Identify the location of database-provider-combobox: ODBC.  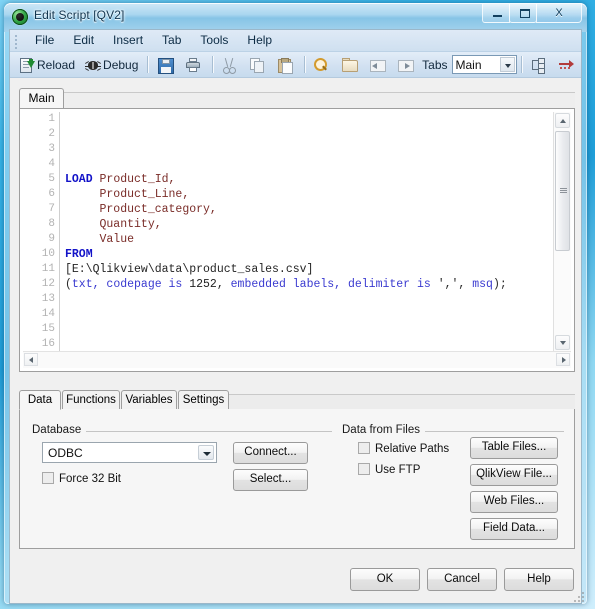
(129, 452).